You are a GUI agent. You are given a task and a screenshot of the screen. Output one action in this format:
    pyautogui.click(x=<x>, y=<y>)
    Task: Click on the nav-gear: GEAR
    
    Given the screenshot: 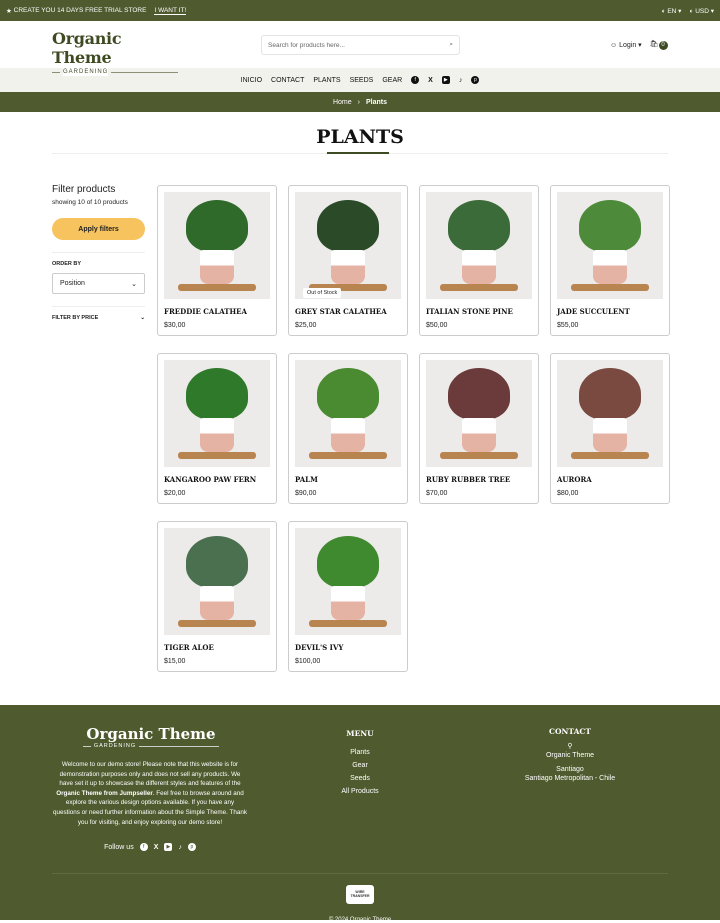 What is the action you would take?
    pyautogui.click(x=392, y=80)
    